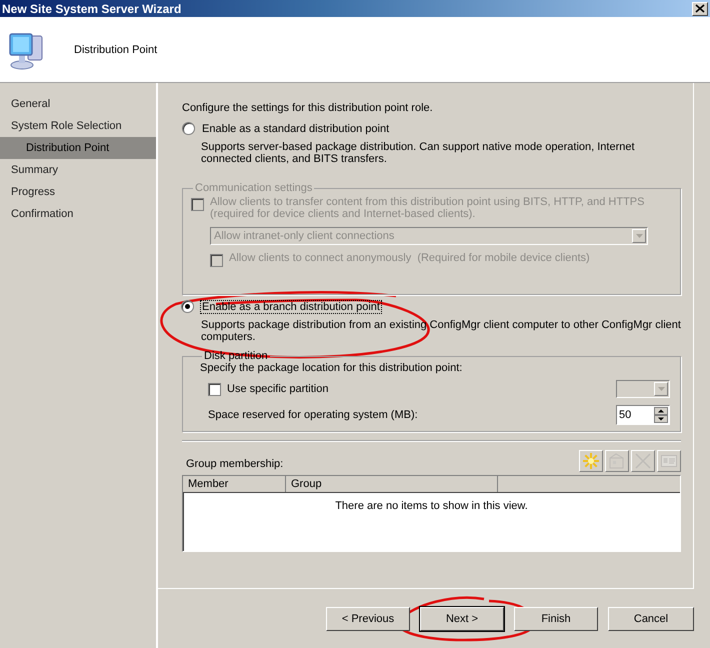 Image resolution: width=710 pixels, height=648 pixels. Describe the element at coordinates (91, 9) in the screenshot. I see `window-title: New Site System Server Wizard` at that location.